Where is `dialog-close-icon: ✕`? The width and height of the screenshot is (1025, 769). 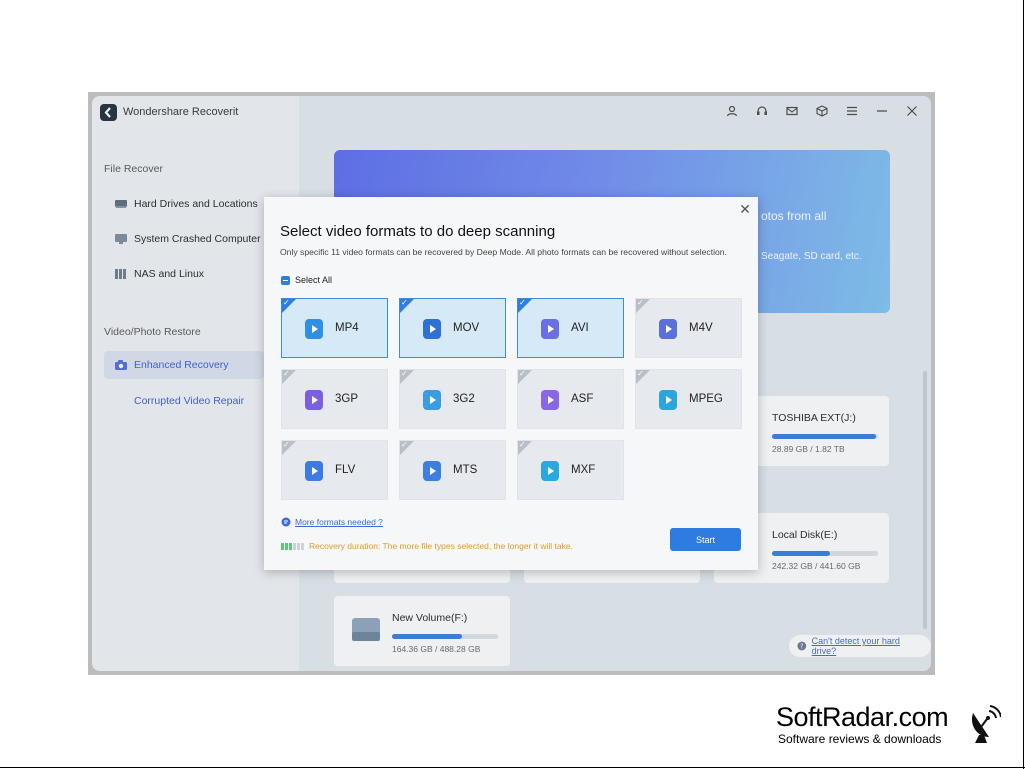
dialog-close-icon: ✕ is located at coordinates (745, 209).